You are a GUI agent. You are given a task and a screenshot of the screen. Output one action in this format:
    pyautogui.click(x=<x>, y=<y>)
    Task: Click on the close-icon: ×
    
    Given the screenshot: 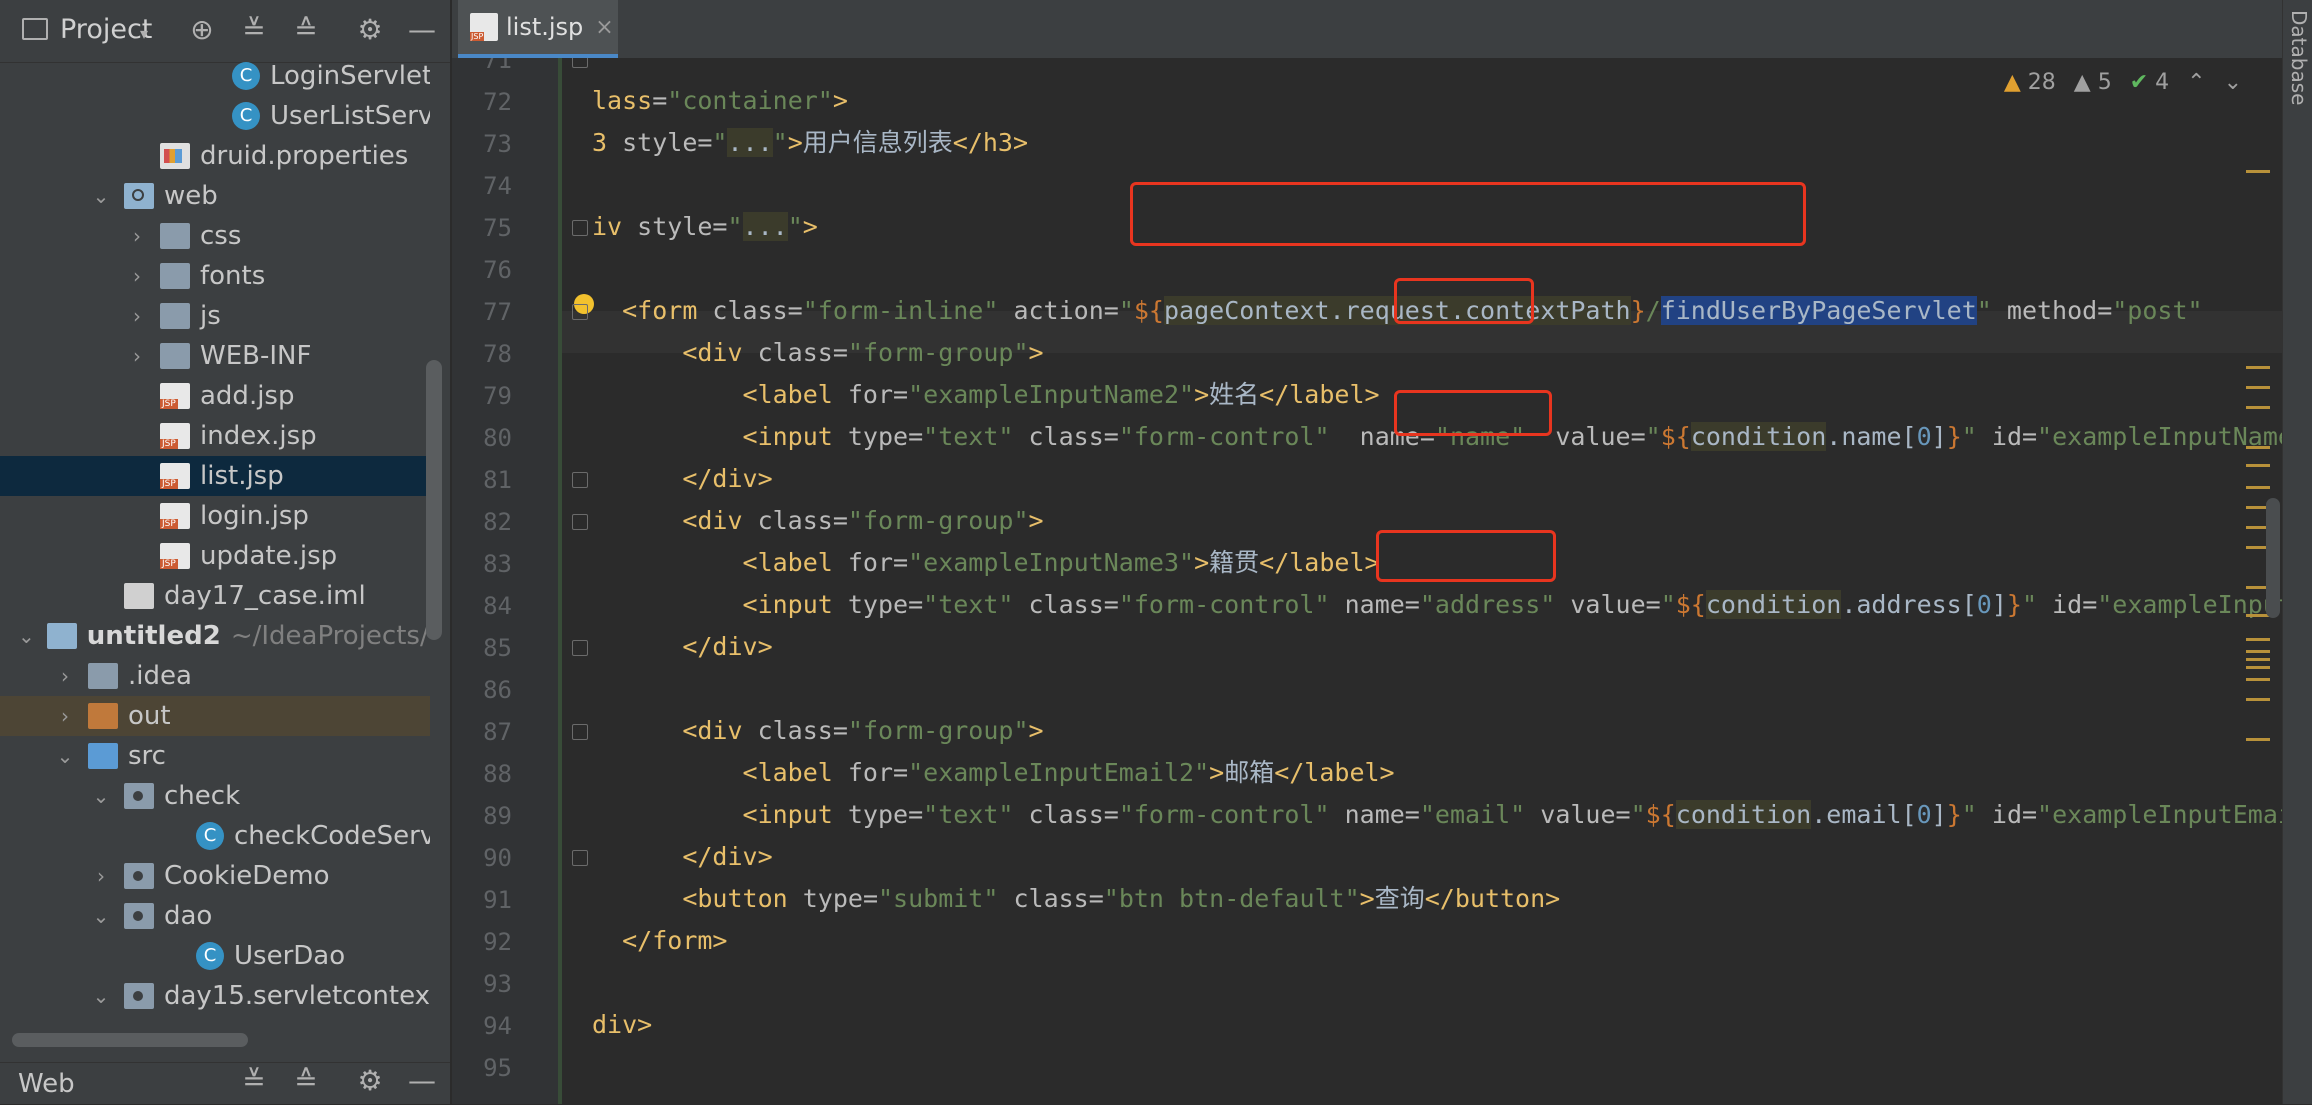 What is the action you would take?
    pyautogui.click(x=604, y=27)
    